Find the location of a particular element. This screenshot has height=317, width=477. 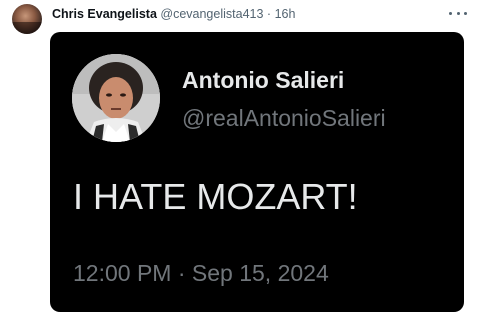

card-timestamp: 12:00 PM · Sep 15, 2024 is located at coordinates (201, 273).